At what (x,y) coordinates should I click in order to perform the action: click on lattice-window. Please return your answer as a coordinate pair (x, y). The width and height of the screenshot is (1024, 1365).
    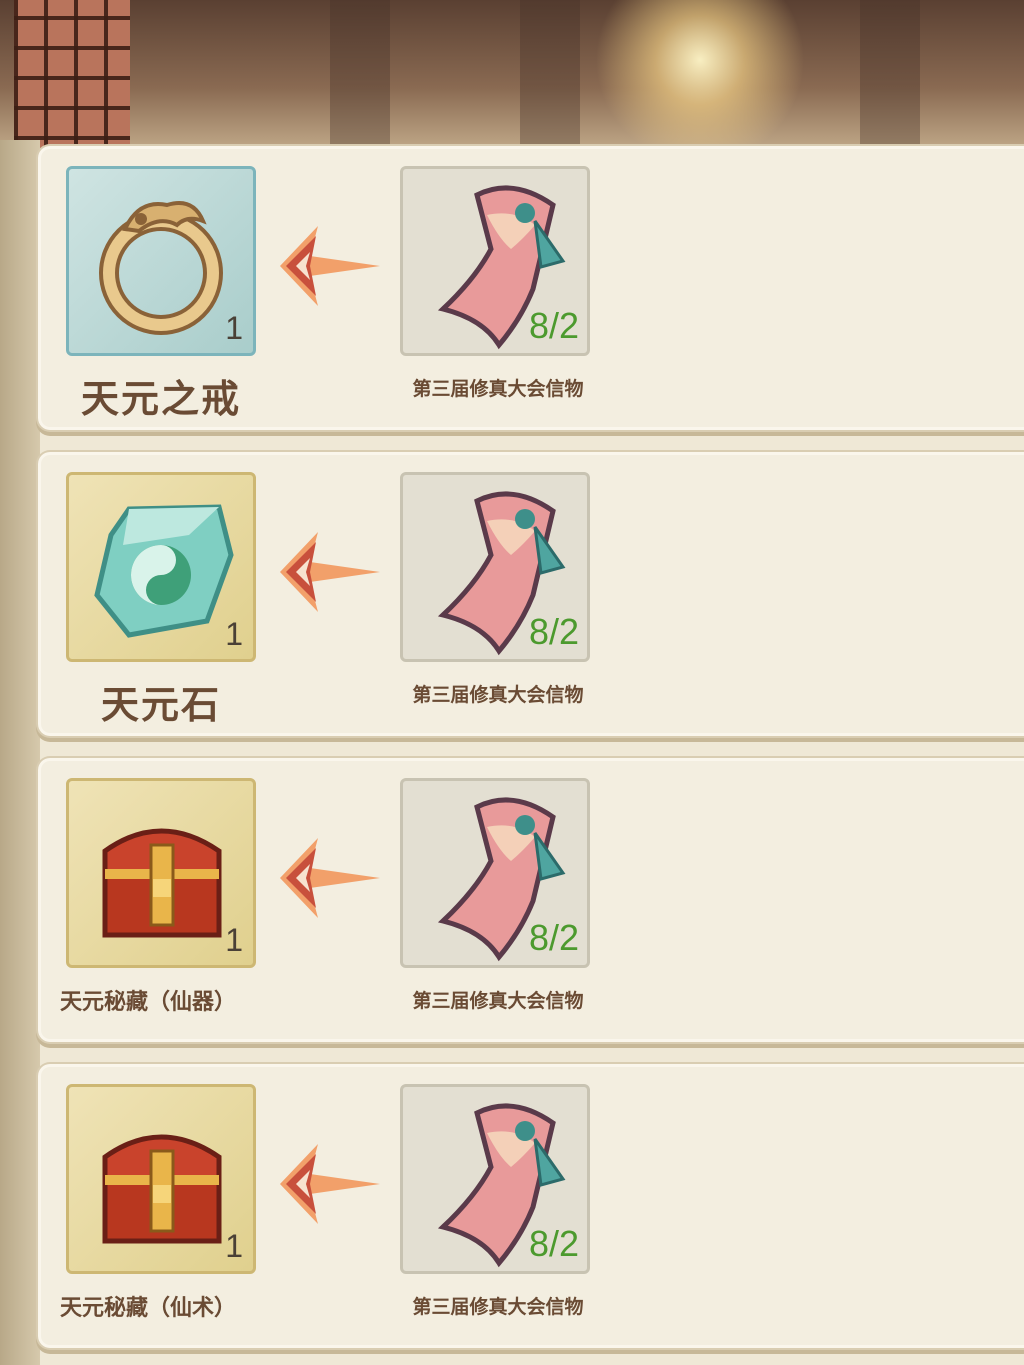
    Looking at the image, I should click on (72, 80).